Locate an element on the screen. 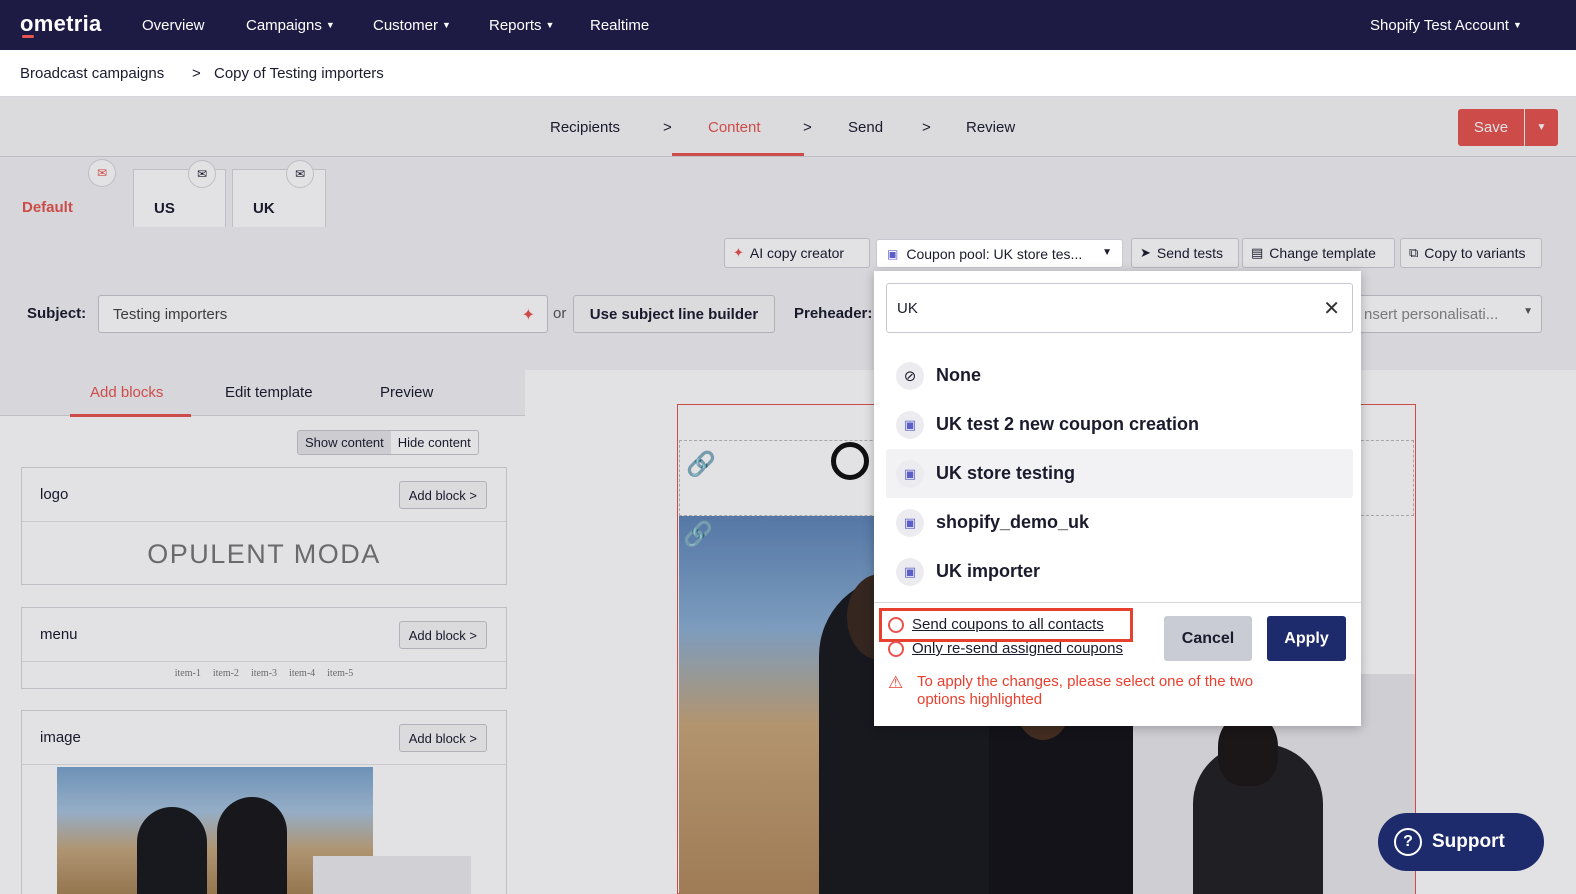 The width and height of the screenshot is (1576, 894). subject-line-builder-button: Use subject line builder is located at coordinates (674, 314).